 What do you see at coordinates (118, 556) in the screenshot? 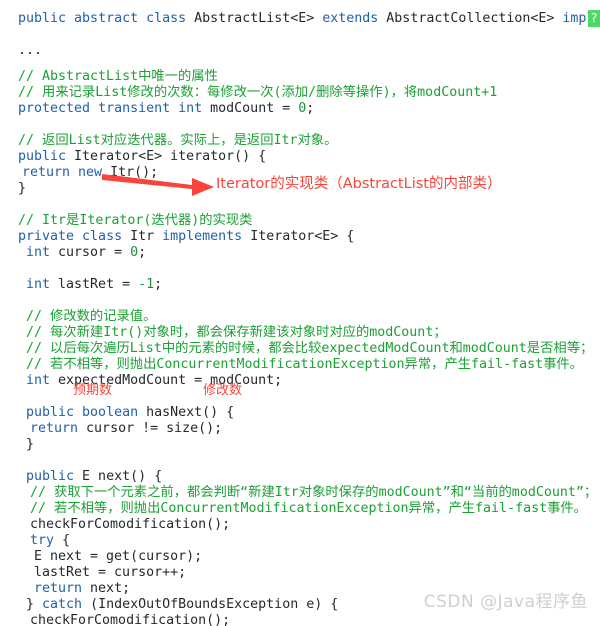
I see `code-token: E next = get(cursor);` at bounding box center [118, 556].